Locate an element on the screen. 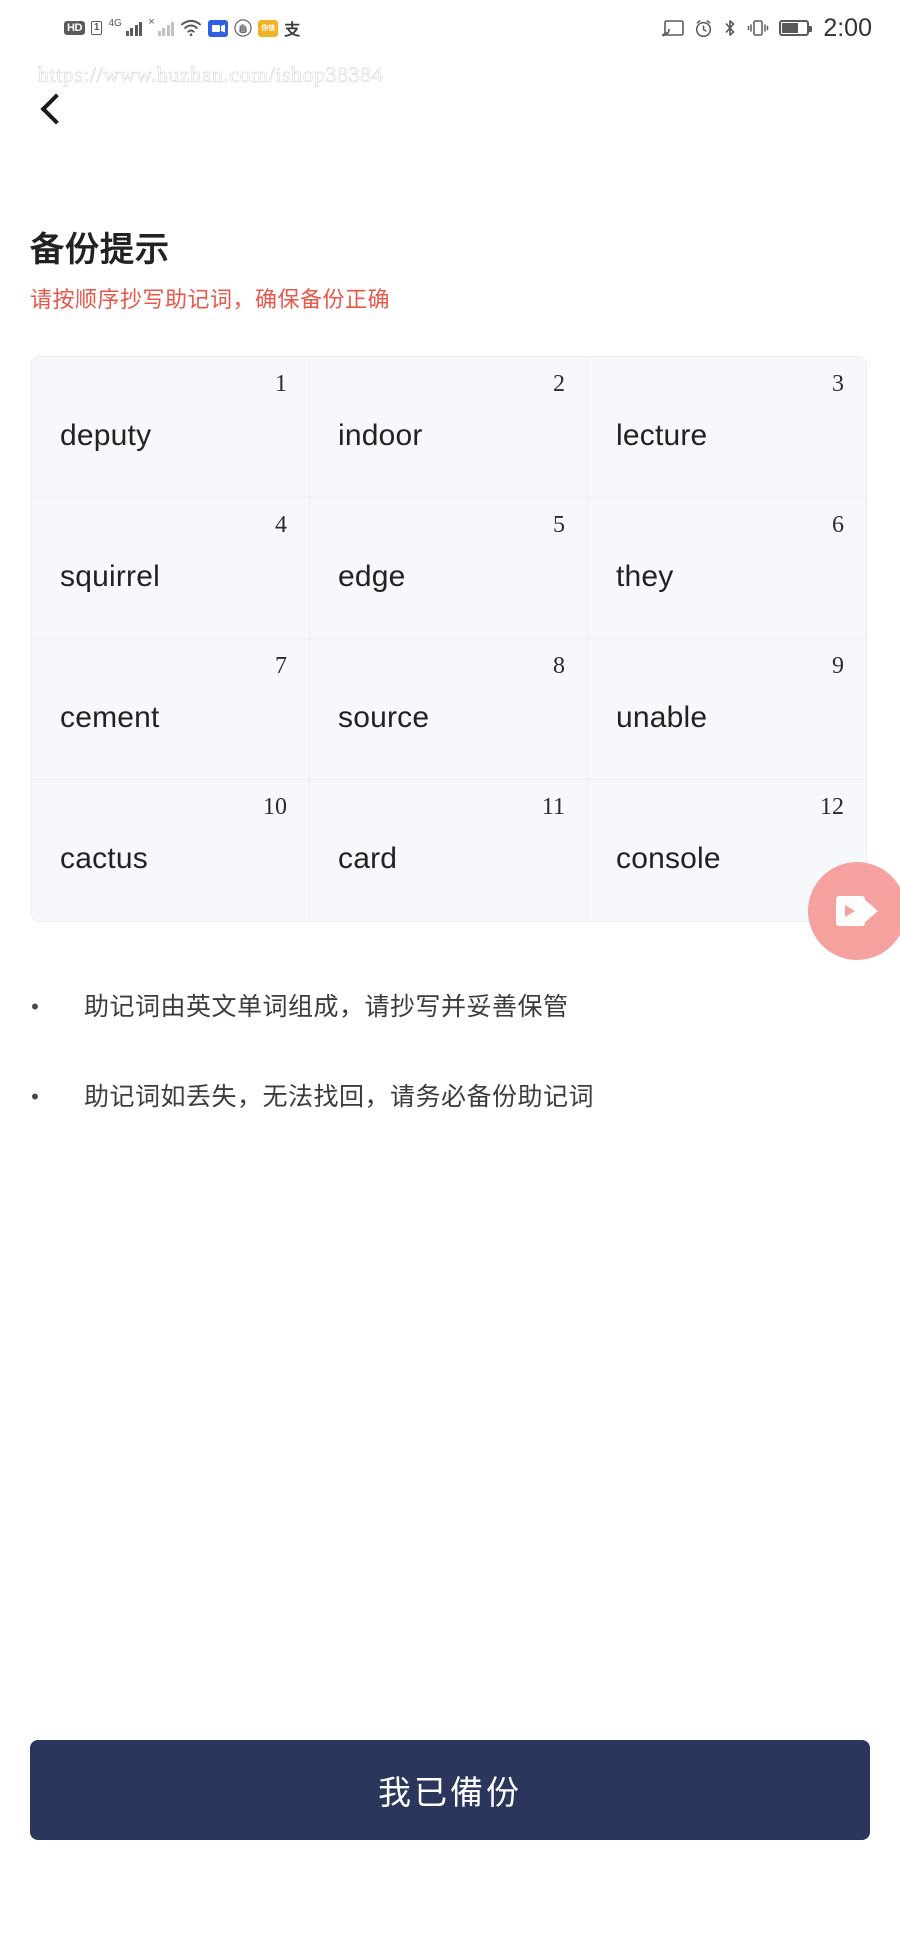  mnemonic-cell: 3 lecture is located at coordinates (727, 427).